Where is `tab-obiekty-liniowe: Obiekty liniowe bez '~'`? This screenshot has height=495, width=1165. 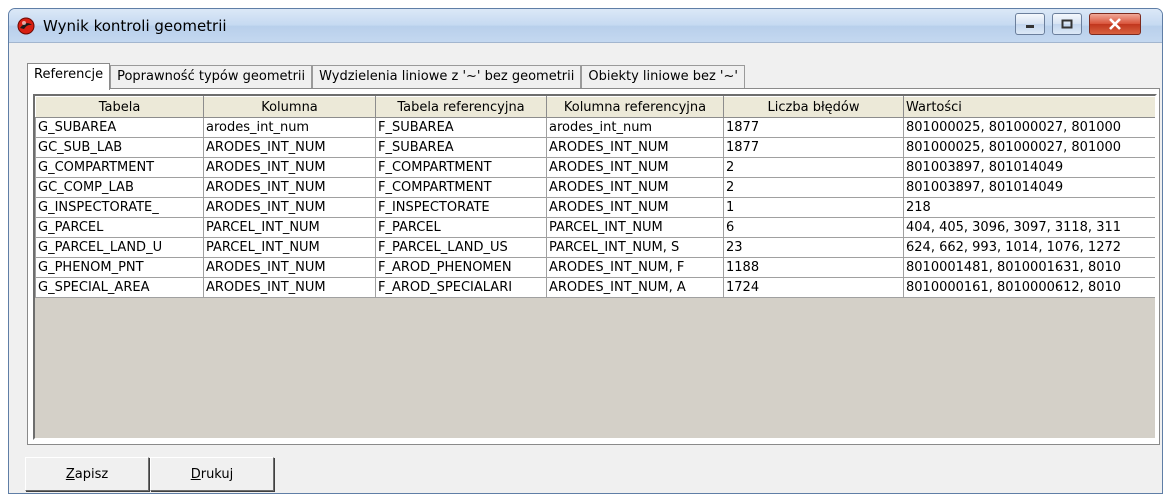
tab-obiekty-liniowe: Obiekty liniowe bez '~' is located at coordinates (663, 77).